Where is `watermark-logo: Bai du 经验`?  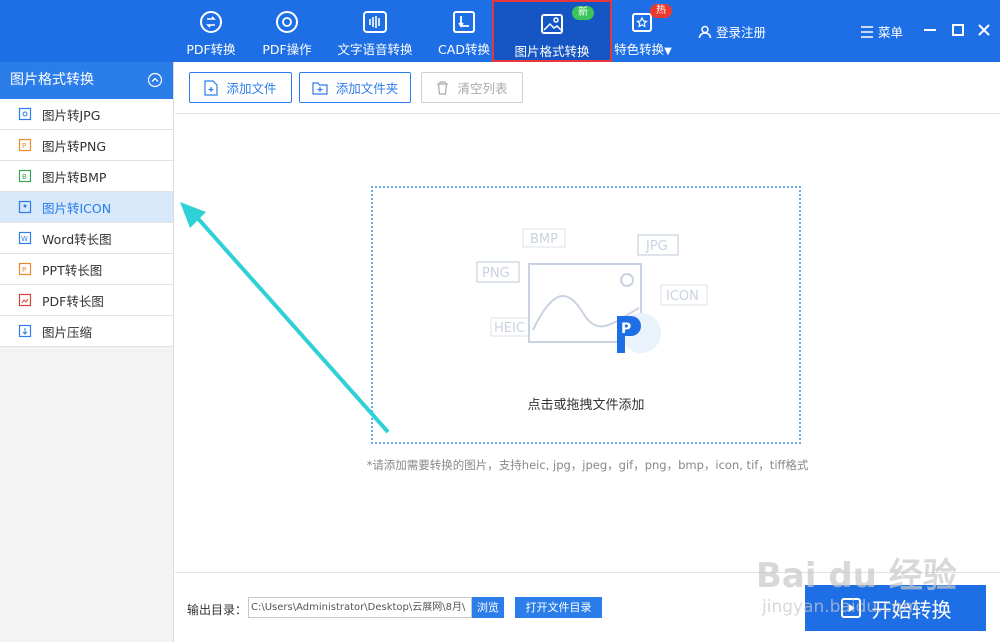
watermark-logo: Bai du 经验 is located at coordinates (856, 576).